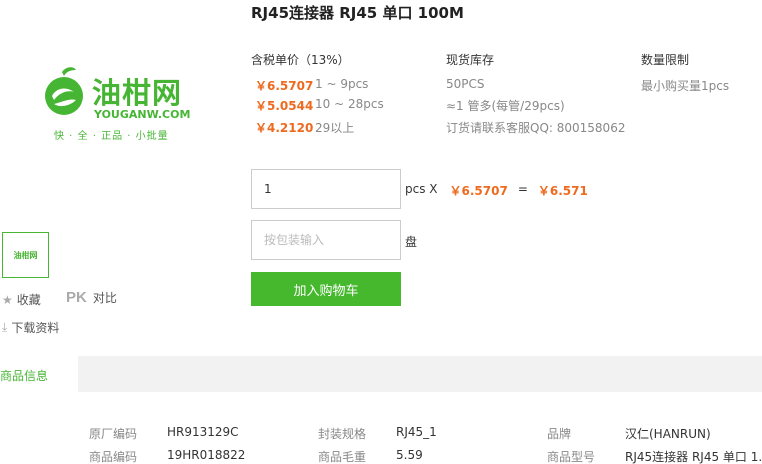 The height and width of the screenshot is (464, 762). I want to click on equals-sign: =, so click(522, 189).